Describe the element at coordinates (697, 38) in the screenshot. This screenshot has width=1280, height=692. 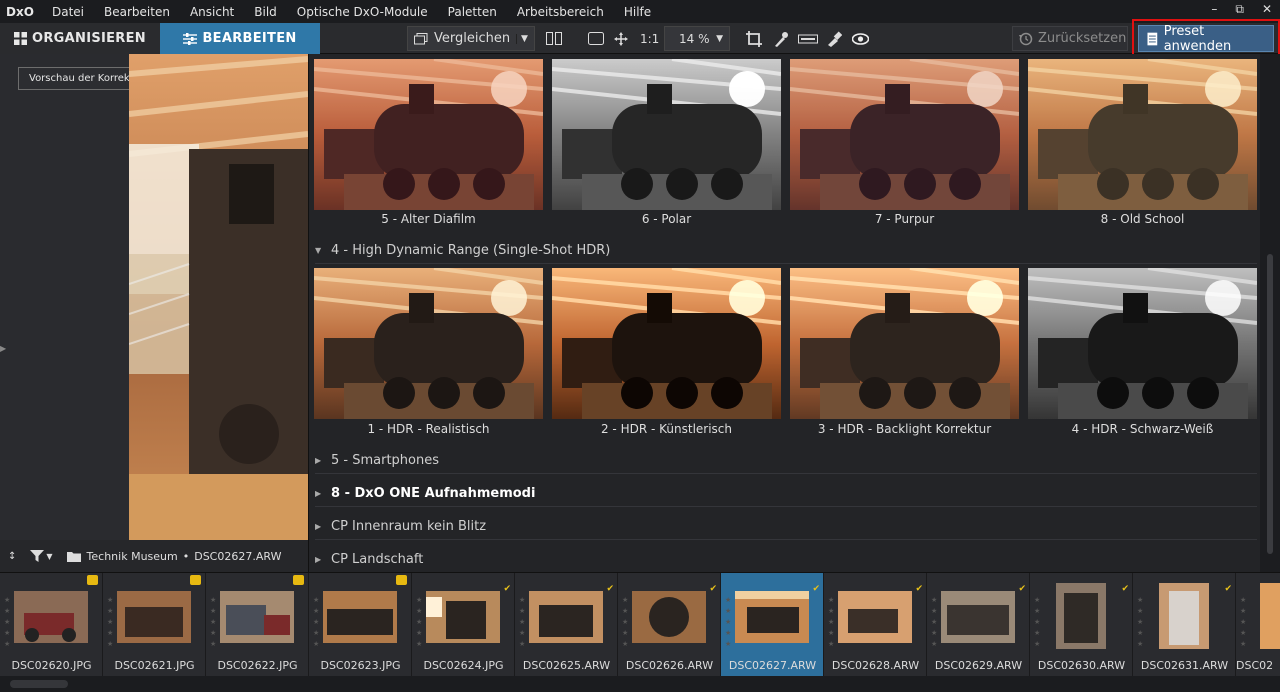
I see `zoom-select: 14 % ▼` at that location.